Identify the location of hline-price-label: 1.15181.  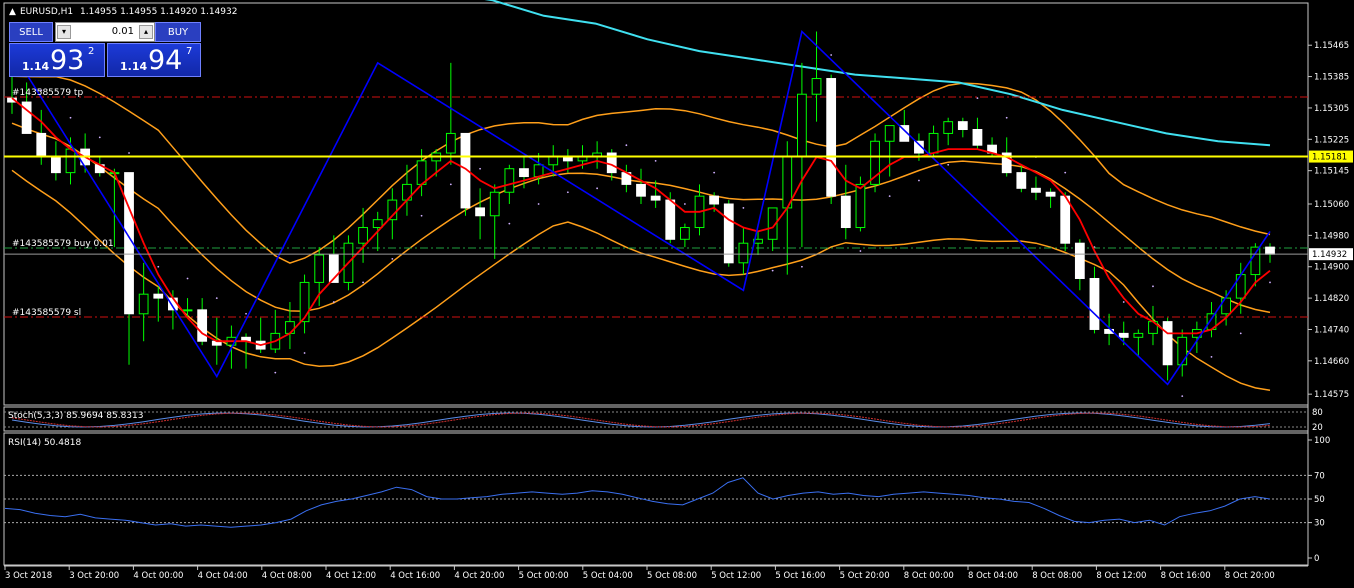
(1329, 158).